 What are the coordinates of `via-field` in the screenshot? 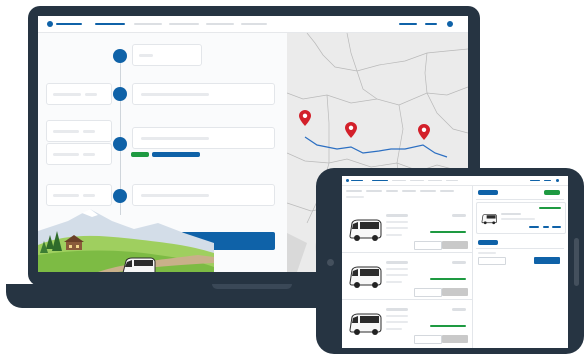 It's located at (203, 138).